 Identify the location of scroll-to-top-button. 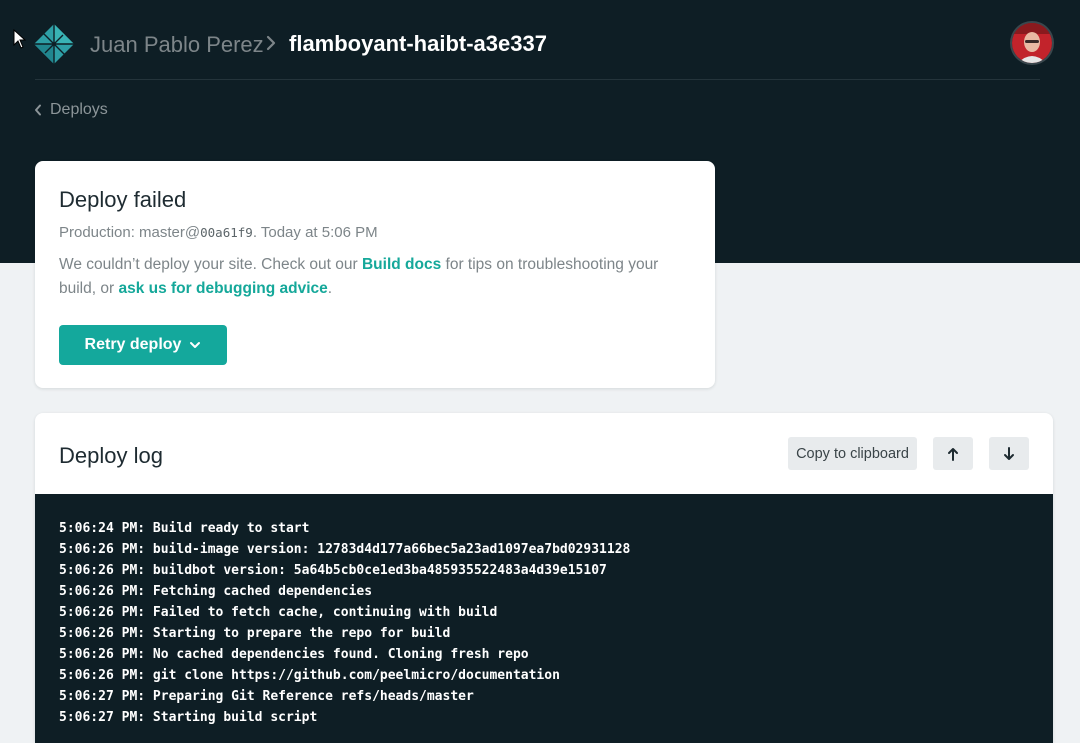
(953, 453).